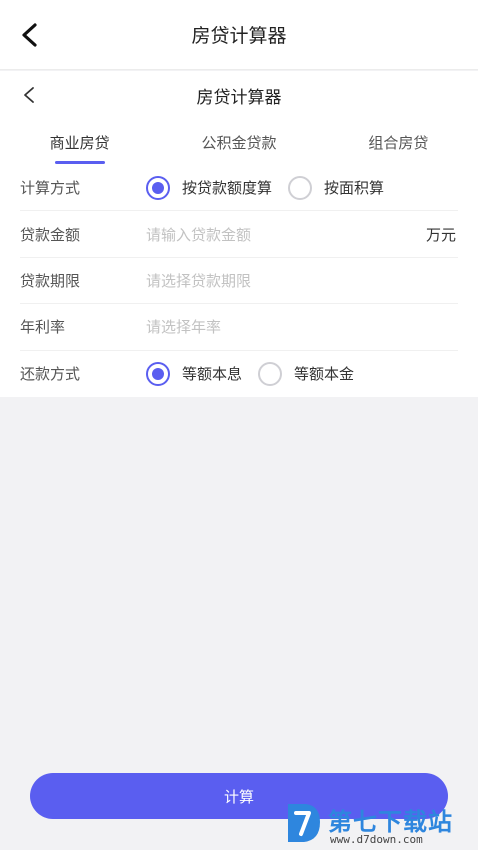 The width and height of the screenshot is (478, 850). What do you see at coordinates (390, 822) in the screenshot?
I see `watermark-name: 第七下载站` at bounding box center [390, 822].